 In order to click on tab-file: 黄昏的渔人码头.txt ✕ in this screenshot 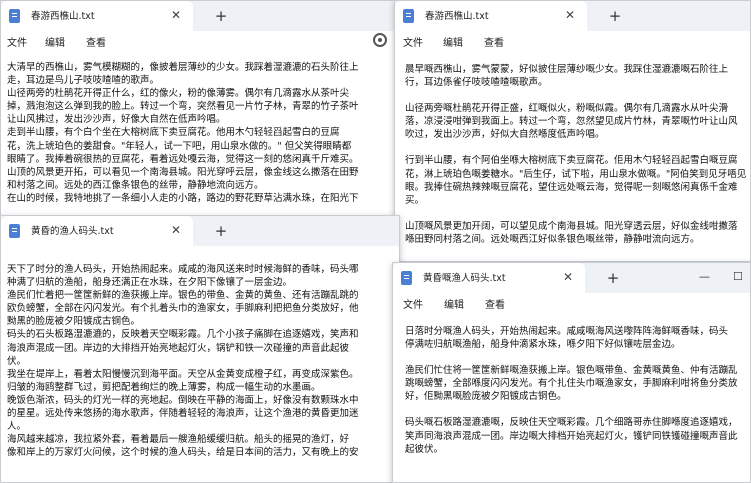, I will do `click(97, 231)`.